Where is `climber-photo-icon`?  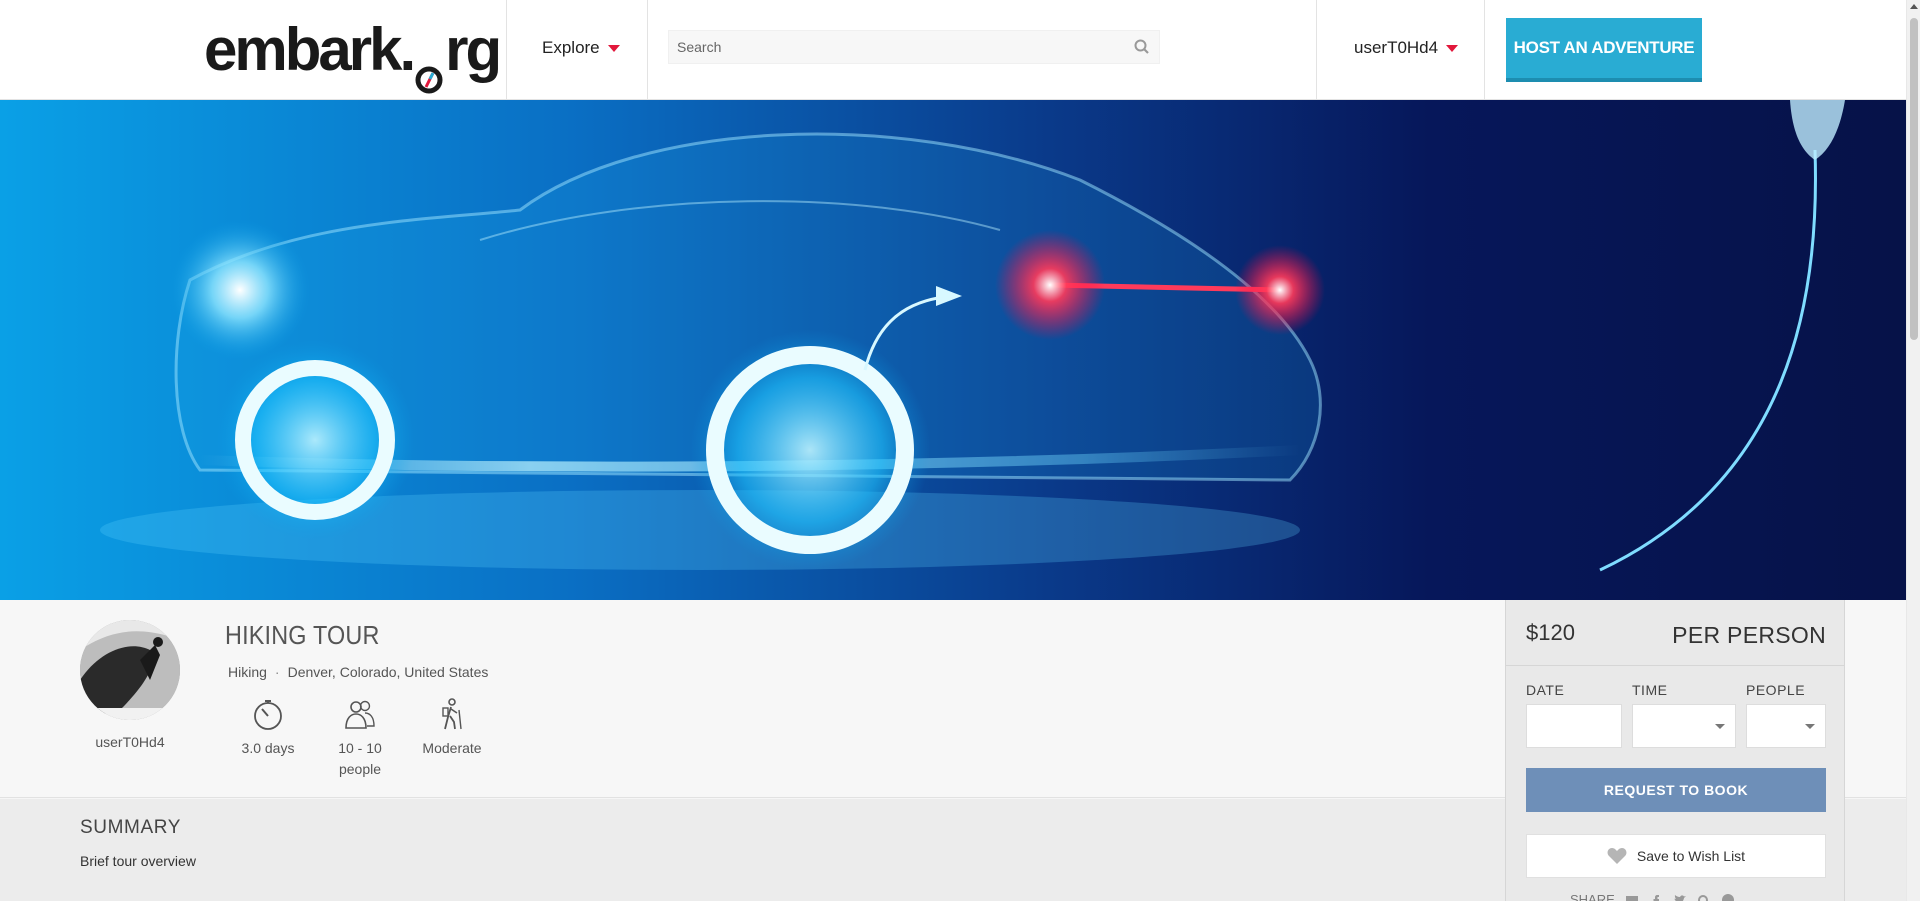
climber-photo-icon is located at coordinates (130, 670).